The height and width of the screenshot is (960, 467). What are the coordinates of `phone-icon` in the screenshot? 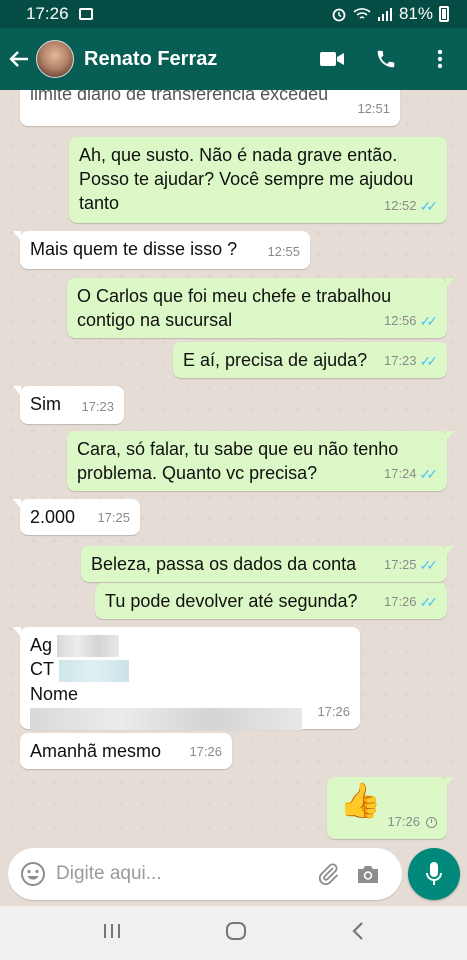 It's located at (386, 59).